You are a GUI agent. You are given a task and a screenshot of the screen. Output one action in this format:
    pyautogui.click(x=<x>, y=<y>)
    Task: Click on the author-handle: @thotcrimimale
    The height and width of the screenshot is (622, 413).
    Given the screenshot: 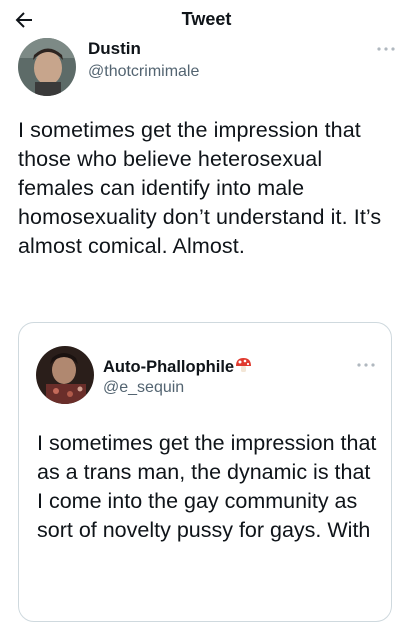 What is the action you would take?
    pyautogui.click(x=143, y=72)
    